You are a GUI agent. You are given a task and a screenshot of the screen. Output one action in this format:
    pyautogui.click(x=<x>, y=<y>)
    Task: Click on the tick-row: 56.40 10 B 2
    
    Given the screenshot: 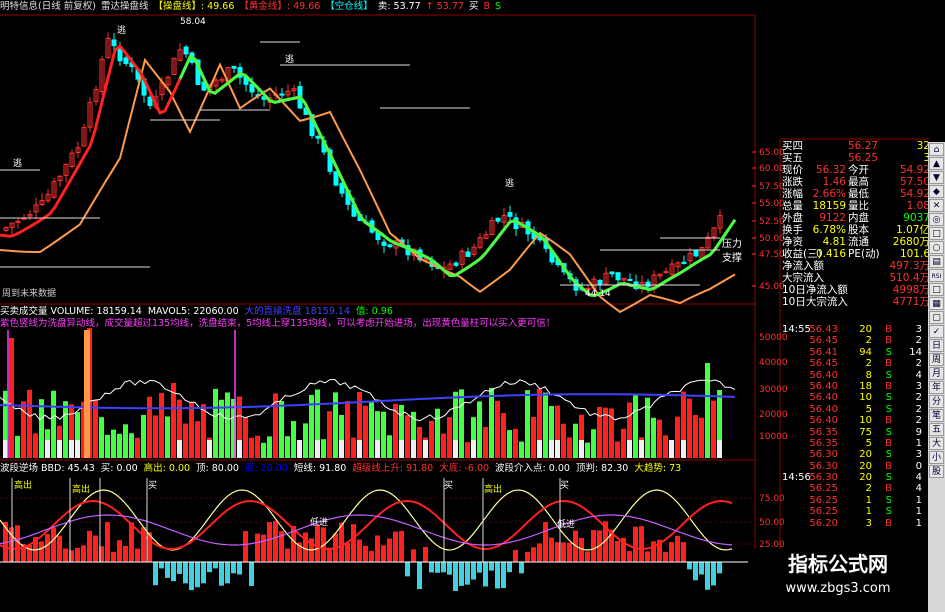 What is the action you would take?
    pyautogui.click(x=856, y=420)
    